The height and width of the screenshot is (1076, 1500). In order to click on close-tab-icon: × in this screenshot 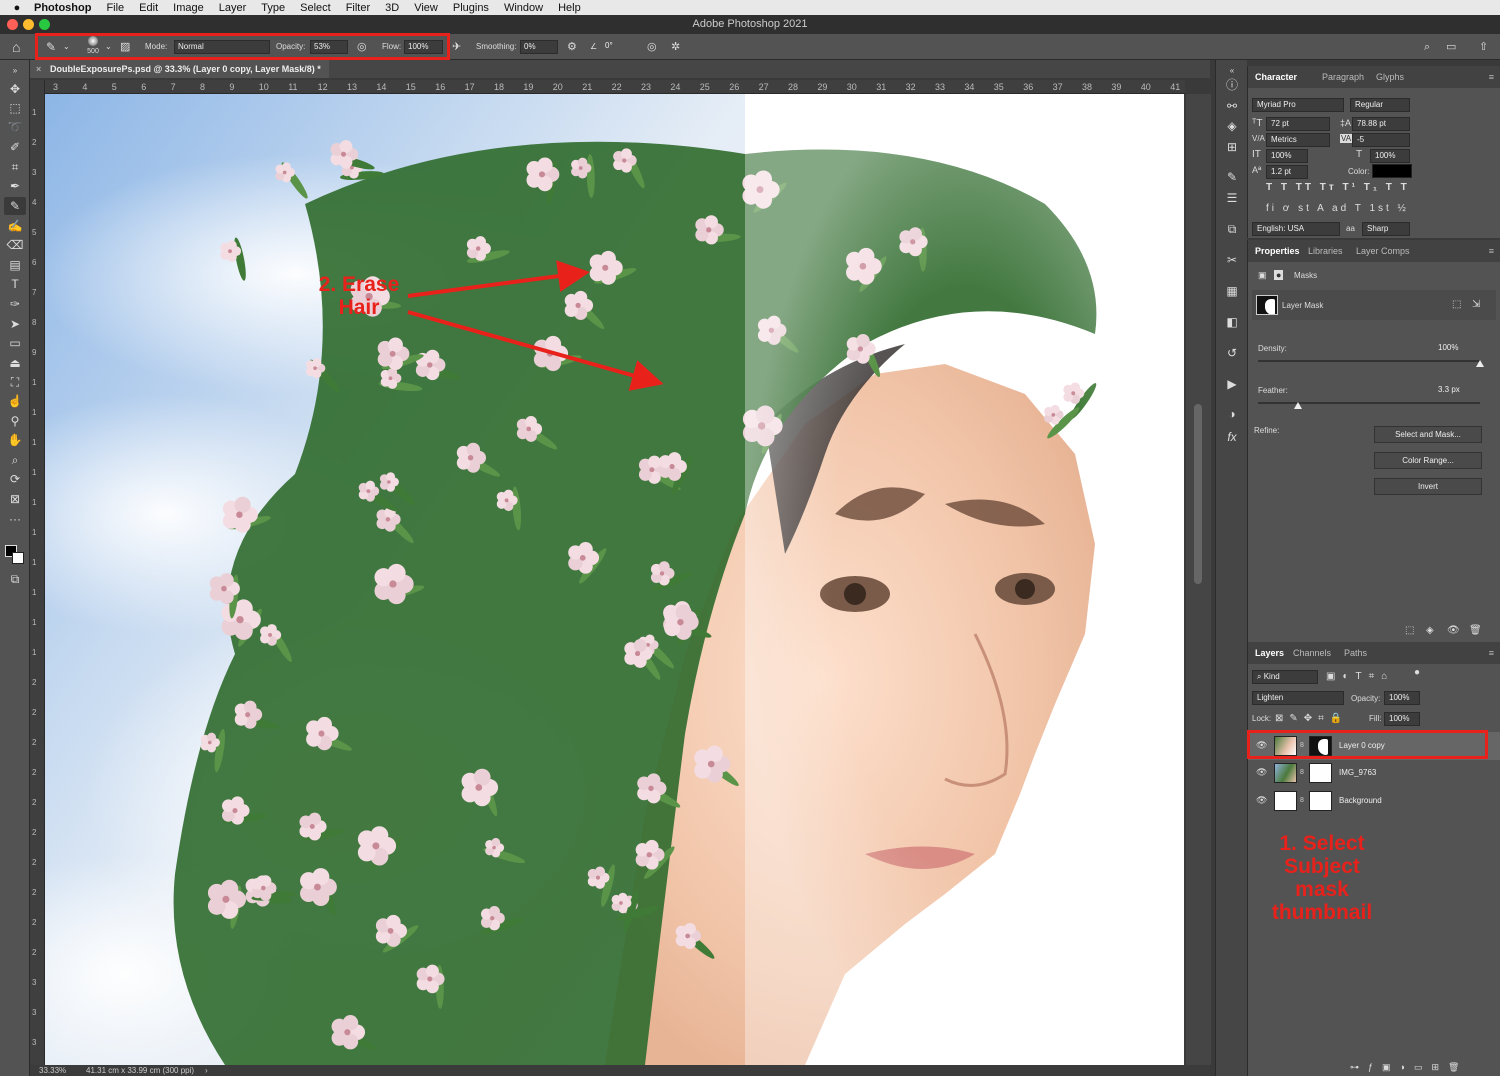, I will do `click(38, 69)`.